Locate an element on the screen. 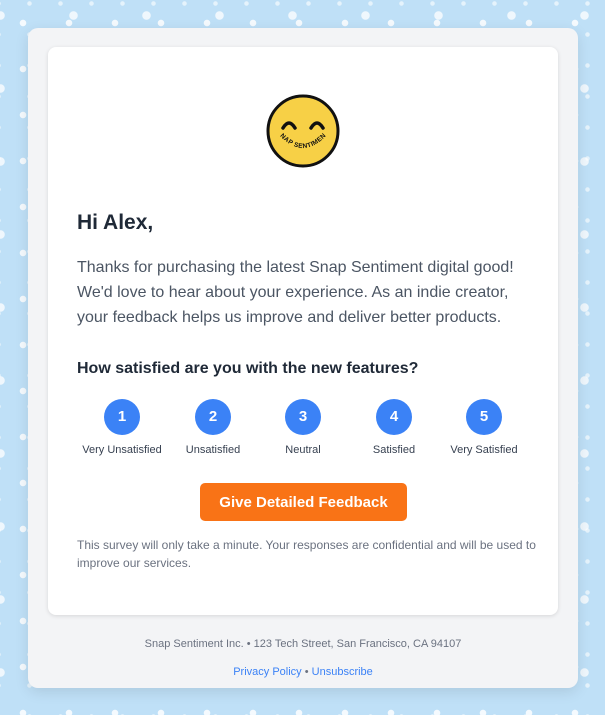  privacy-policy-link: Privacy Policy is located at coordinates (267, 672).